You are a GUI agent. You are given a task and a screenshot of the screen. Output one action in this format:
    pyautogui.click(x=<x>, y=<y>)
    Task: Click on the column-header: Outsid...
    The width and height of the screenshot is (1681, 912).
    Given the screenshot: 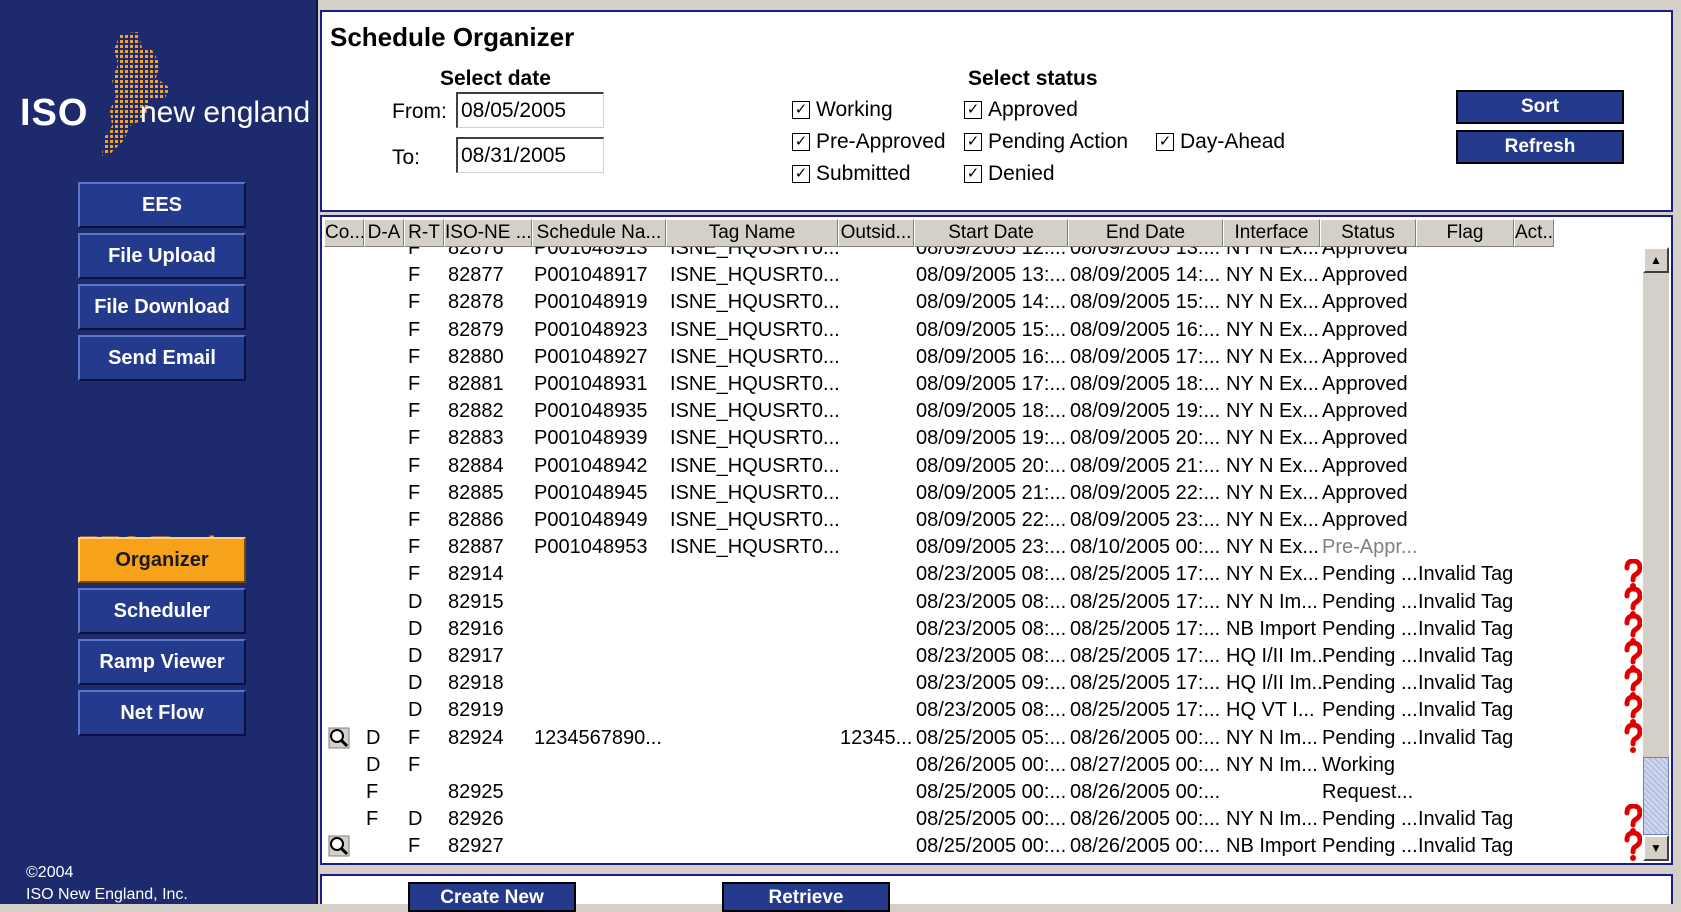 What is the action you would take?
    pyautogui.click(x=876, y=233)
    